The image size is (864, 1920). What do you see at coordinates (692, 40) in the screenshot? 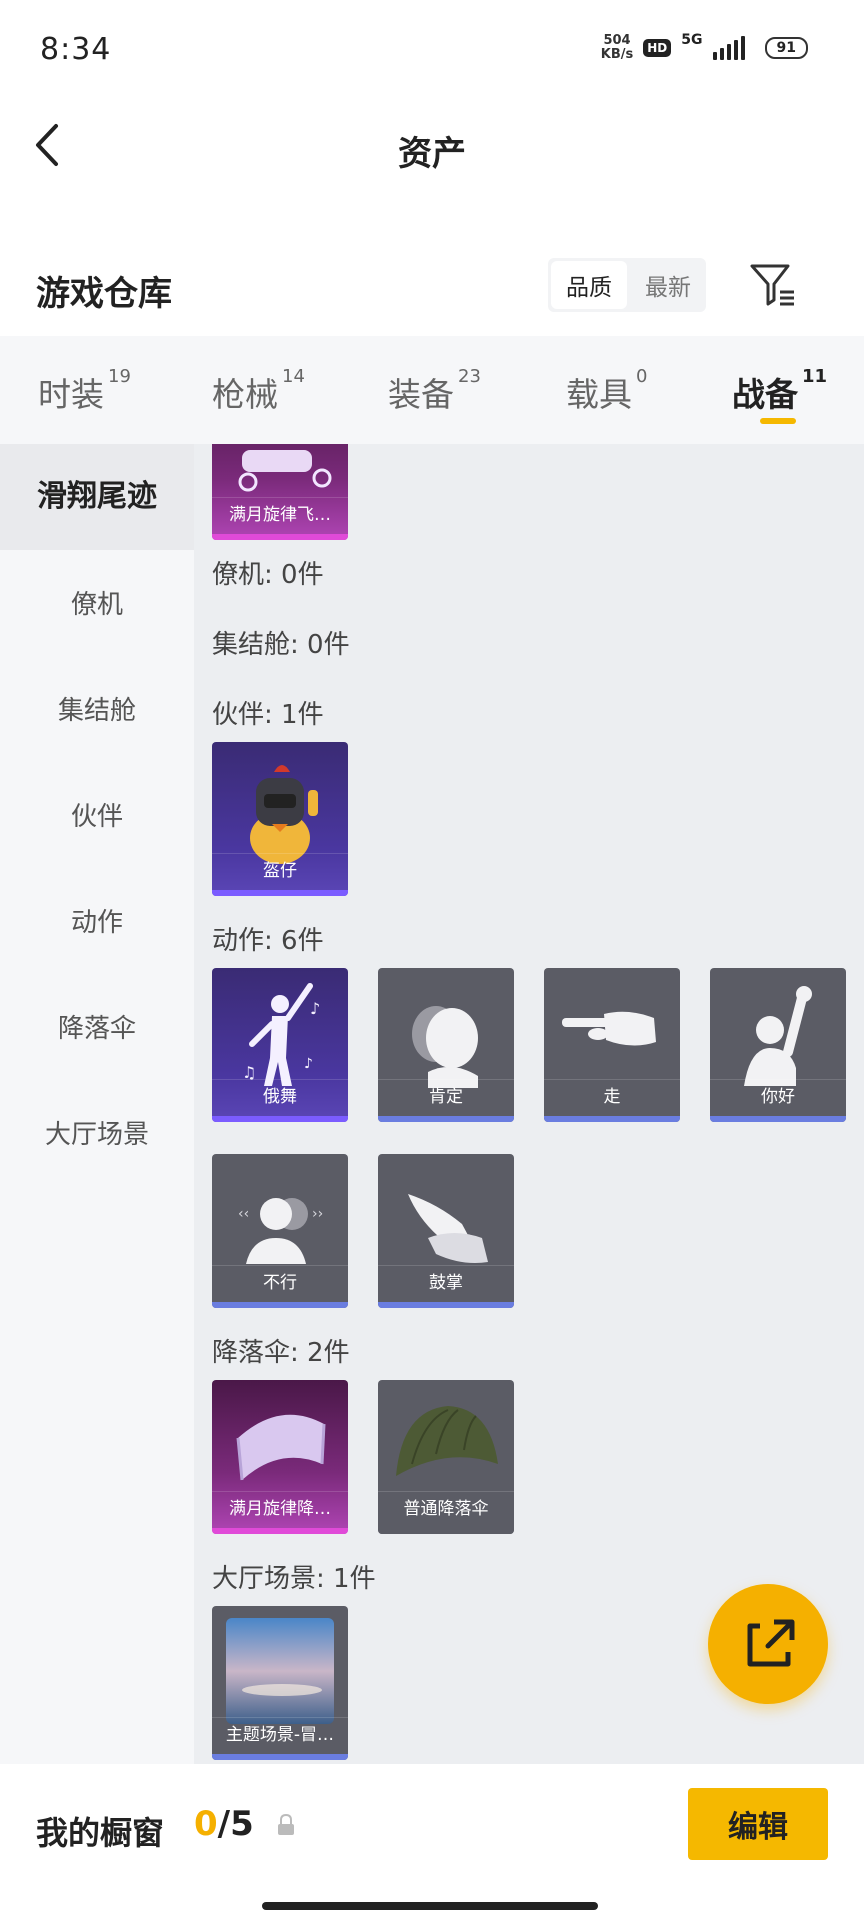
I see `5g-icon: 5G` at bounding box center [692, 40].